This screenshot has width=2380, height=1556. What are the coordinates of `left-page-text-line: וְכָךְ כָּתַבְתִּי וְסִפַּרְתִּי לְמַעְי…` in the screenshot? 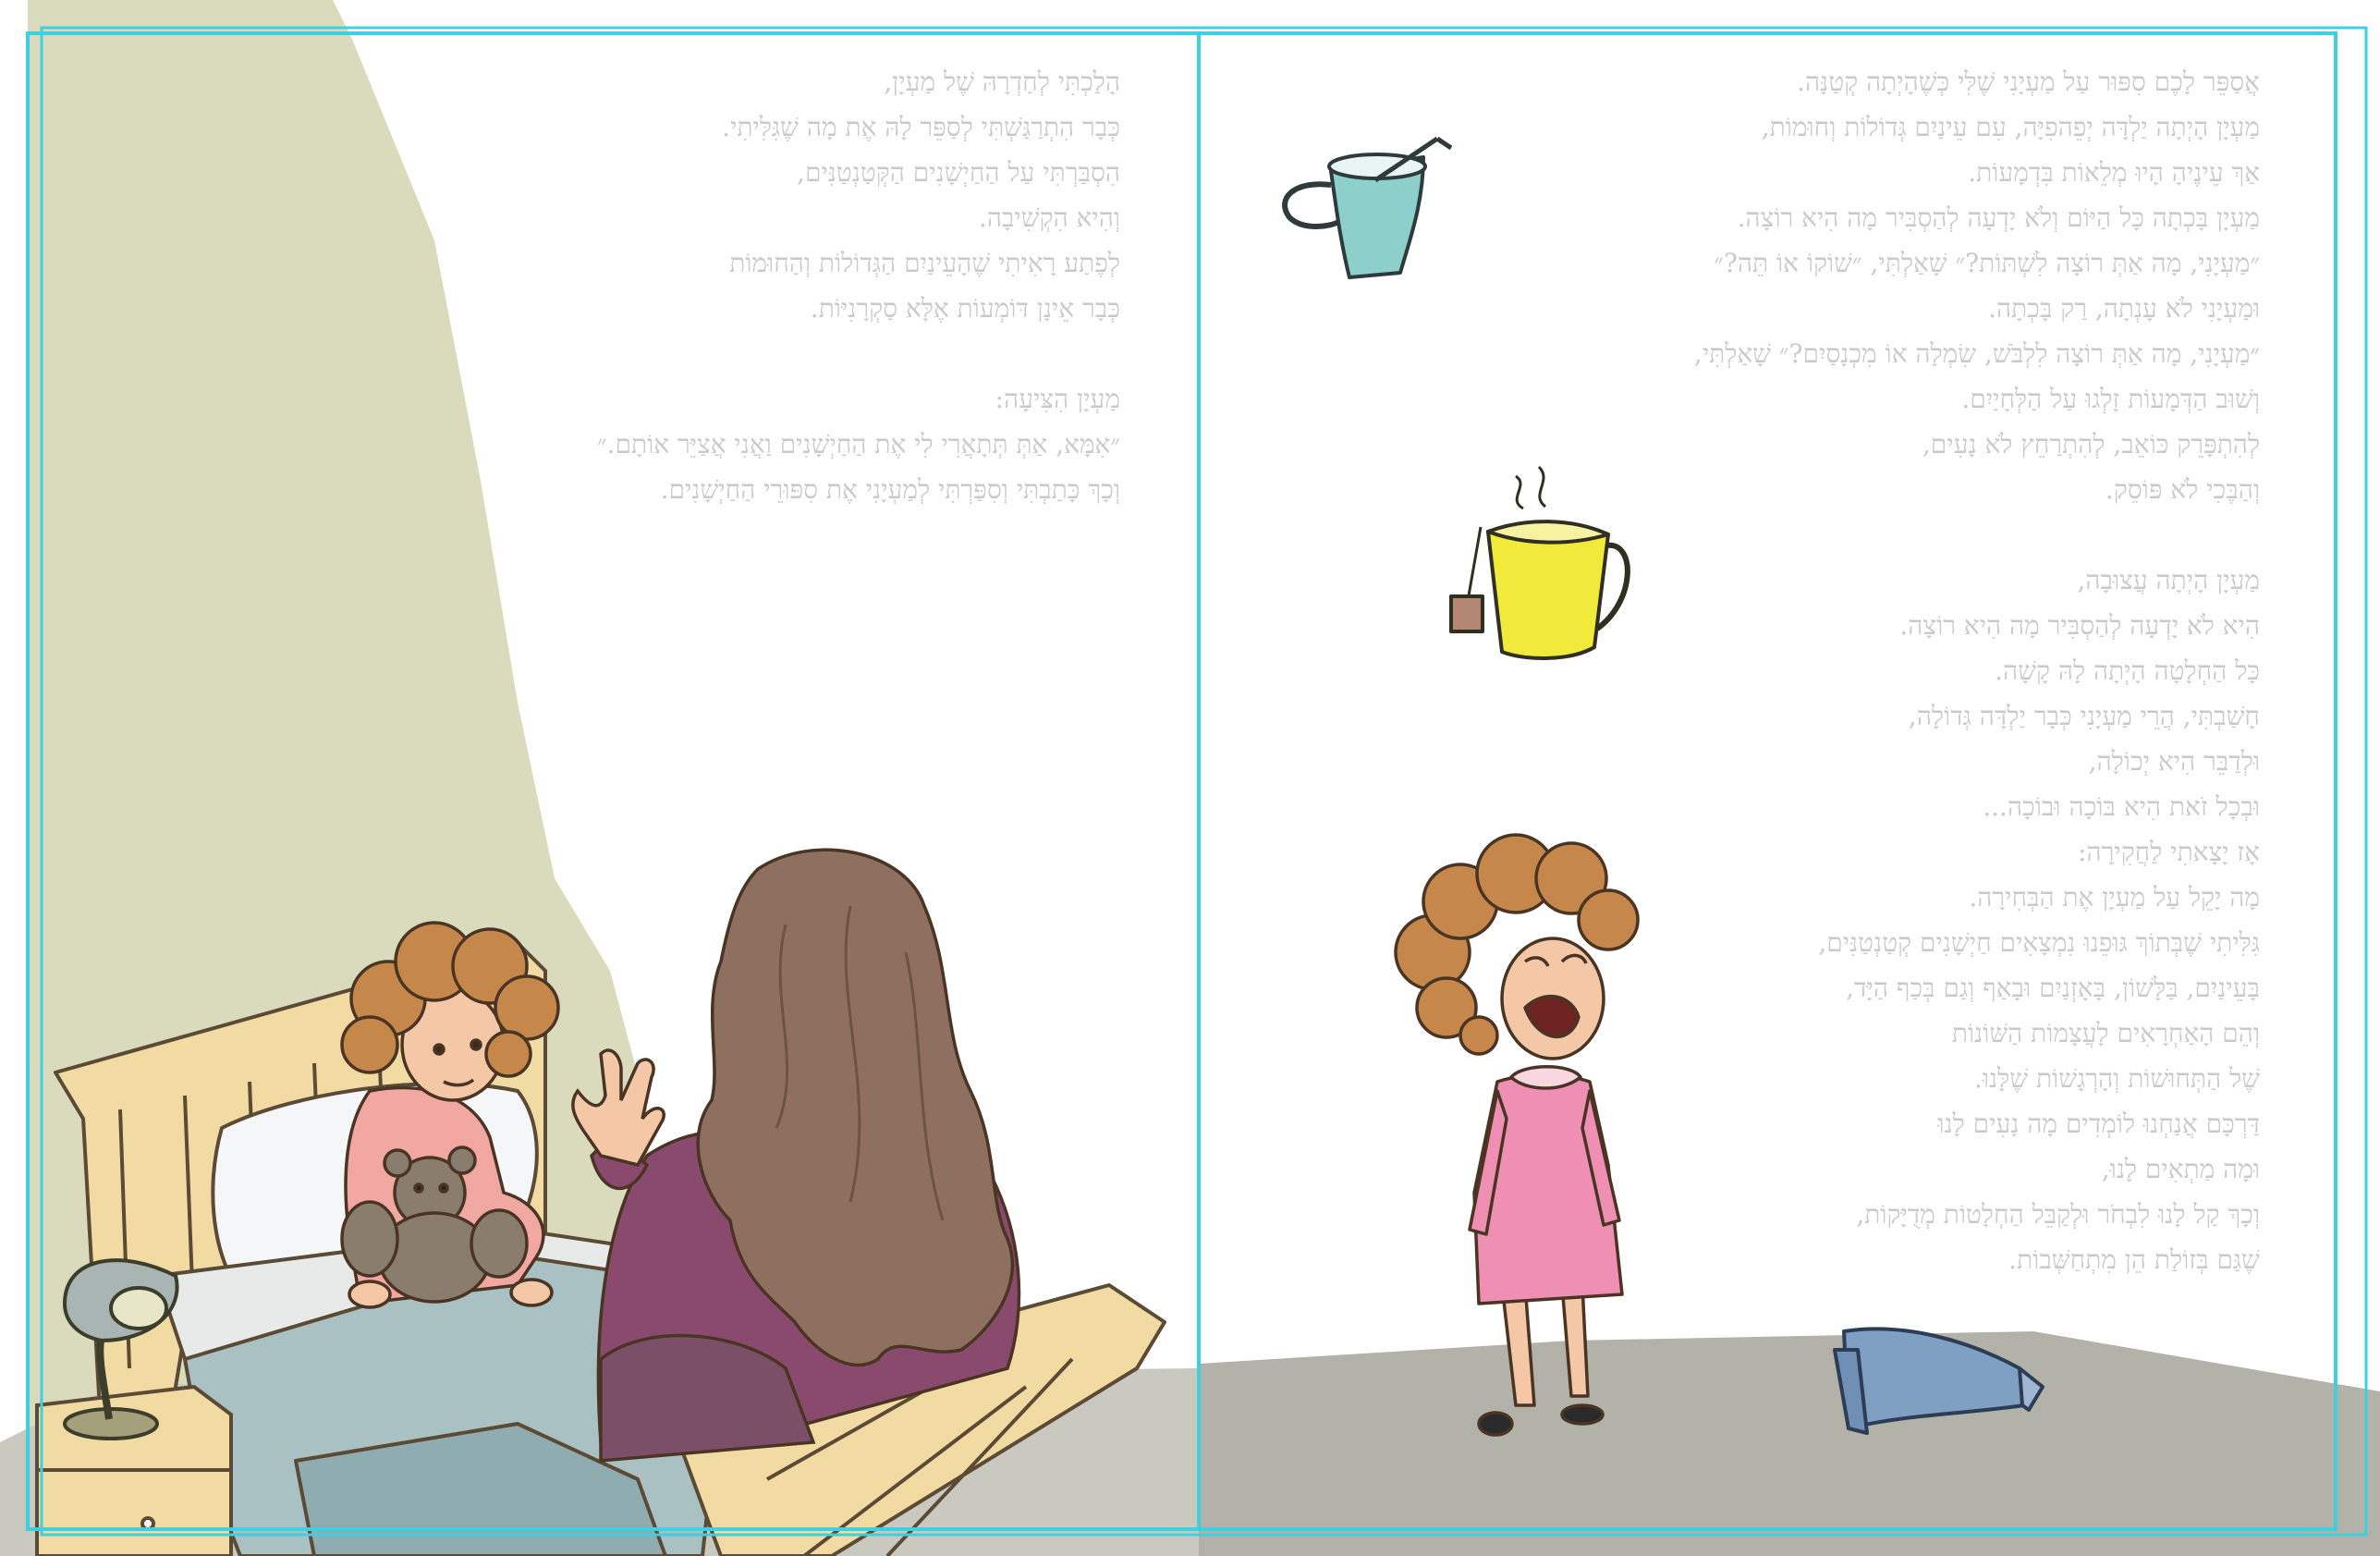 It's located at (890, 490).